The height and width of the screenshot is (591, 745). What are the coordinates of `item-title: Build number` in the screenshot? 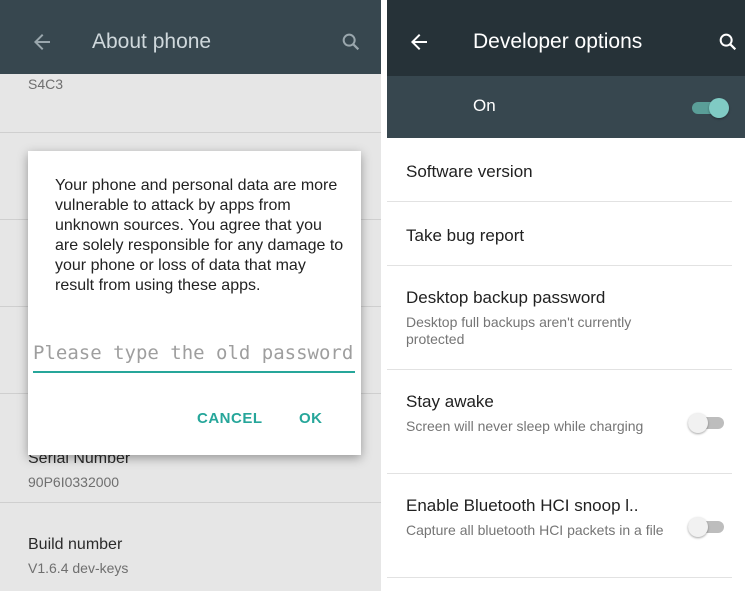 It's located at (75, 544).